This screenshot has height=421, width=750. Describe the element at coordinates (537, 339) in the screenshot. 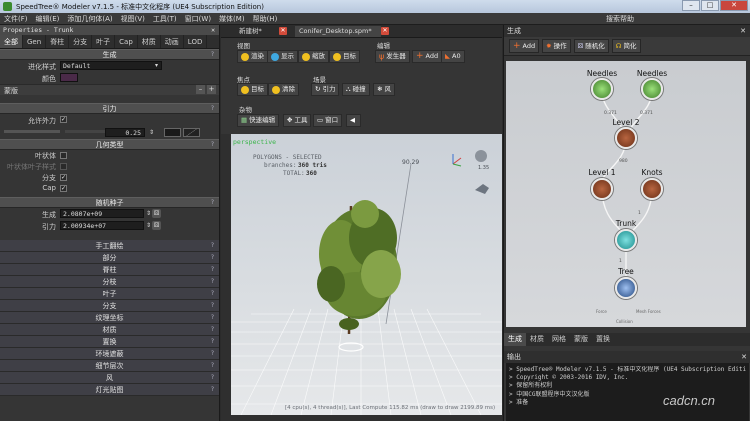

I see `tab-materials: 材质` at that location.